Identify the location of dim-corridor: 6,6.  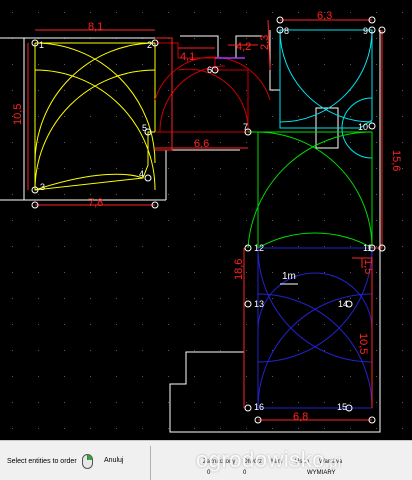
(201, 144).